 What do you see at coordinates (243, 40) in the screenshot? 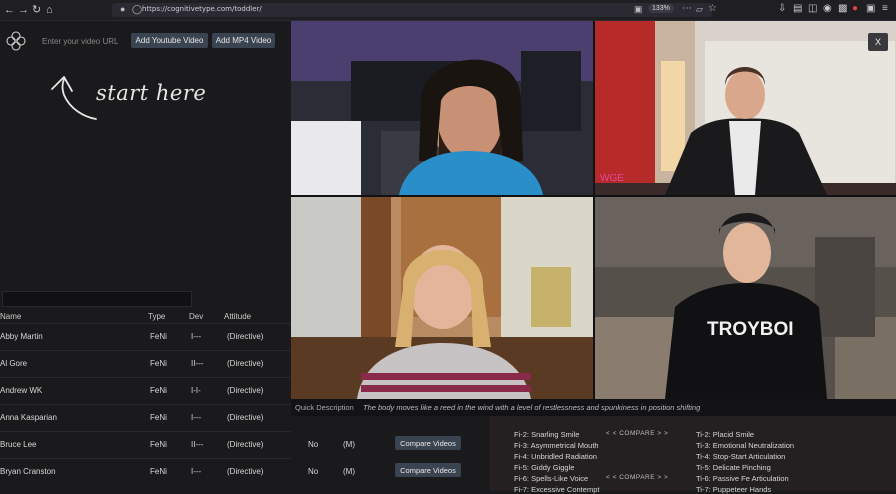
I see `add-mp4-button: Add MP4 Video` at bounding box center [243, 40].